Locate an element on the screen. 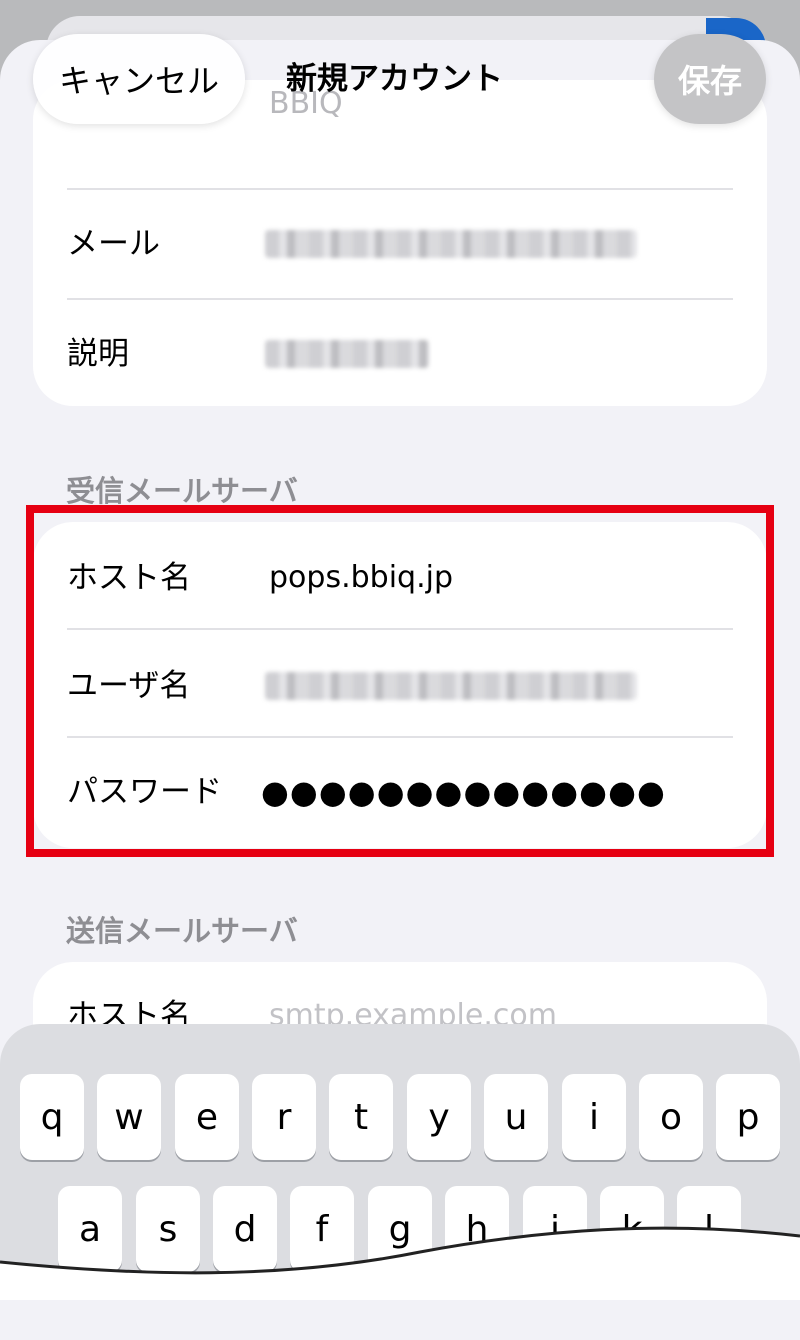 This screenshot has width=800, height=1340. description-row: 説明 is located at coordinates (400, 354).